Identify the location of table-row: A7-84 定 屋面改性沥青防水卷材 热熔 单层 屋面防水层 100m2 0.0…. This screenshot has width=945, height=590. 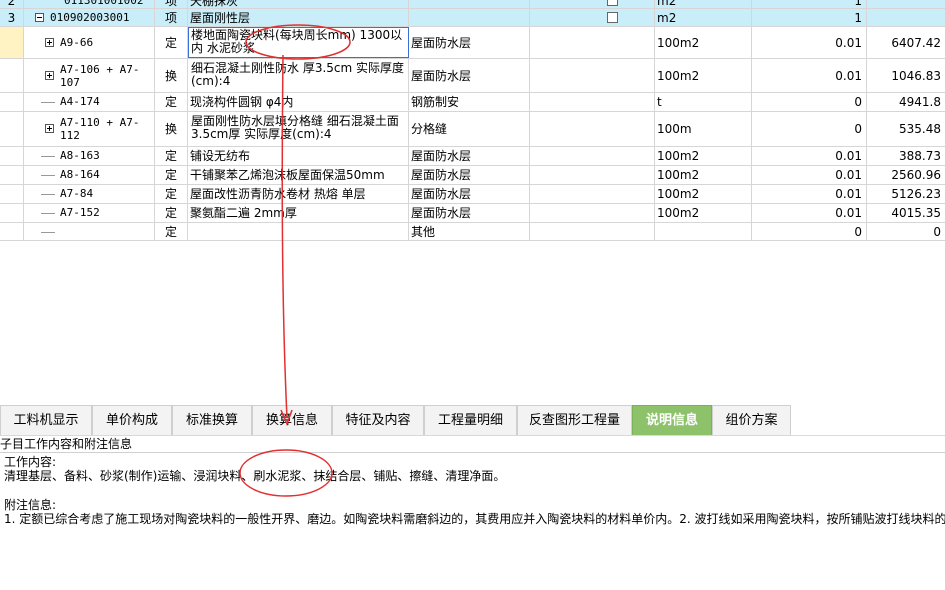
(472, 194).